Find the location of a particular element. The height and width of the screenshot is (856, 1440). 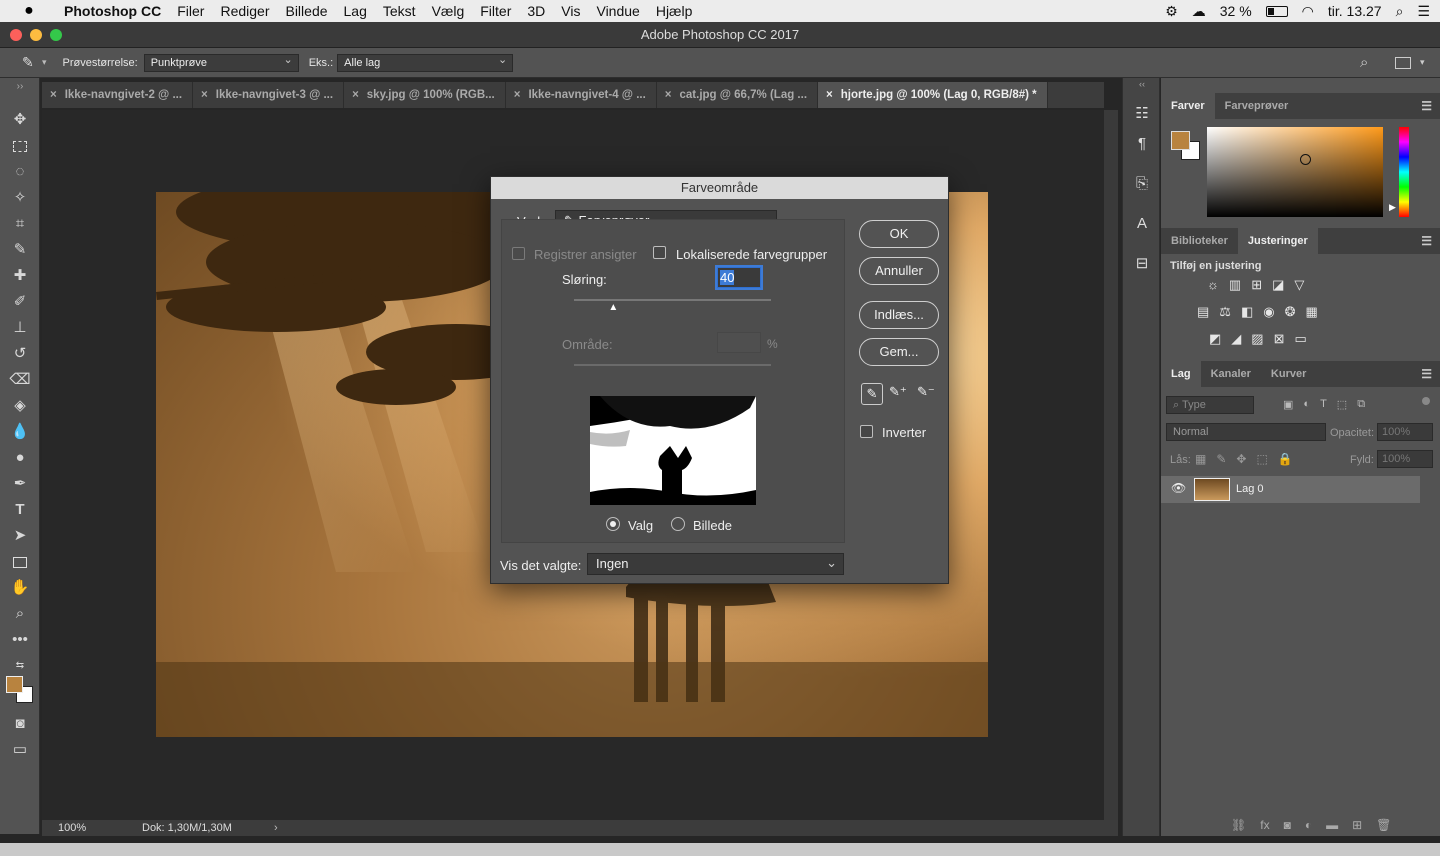

tab-farver: Farver is located at coordinates (1188, 106).